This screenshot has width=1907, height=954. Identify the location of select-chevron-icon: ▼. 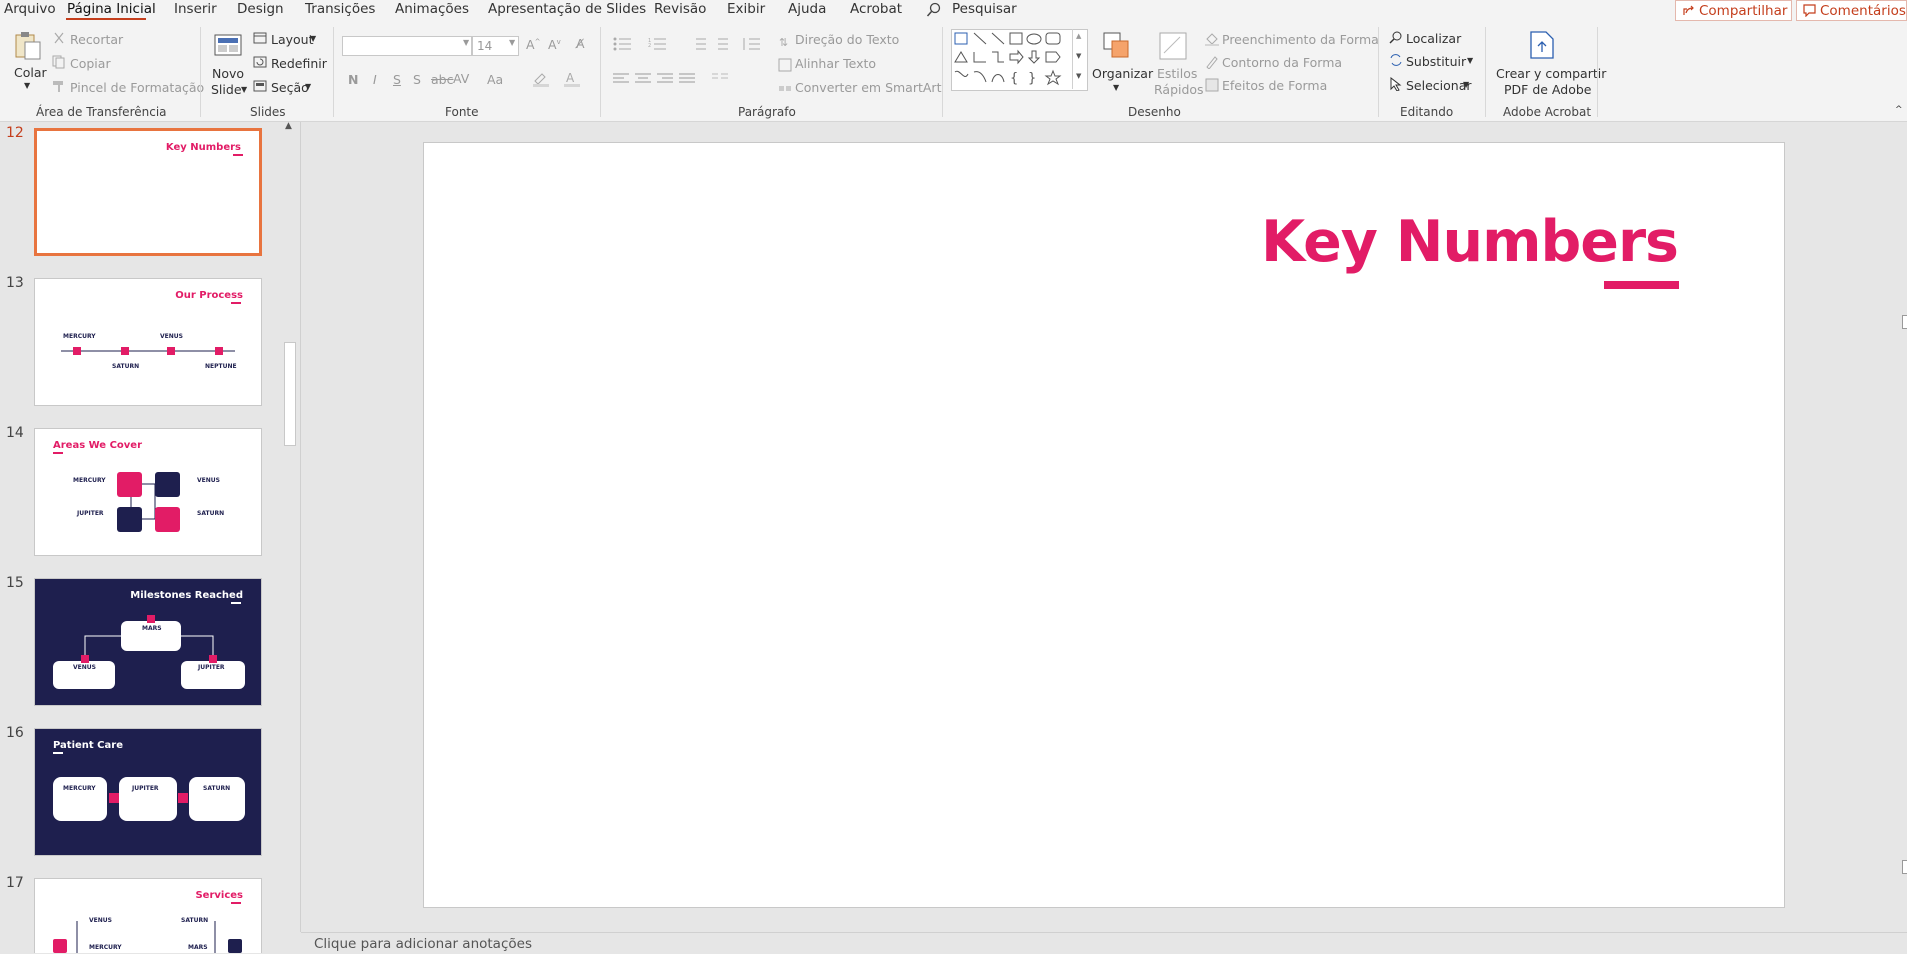
(1466, 84).